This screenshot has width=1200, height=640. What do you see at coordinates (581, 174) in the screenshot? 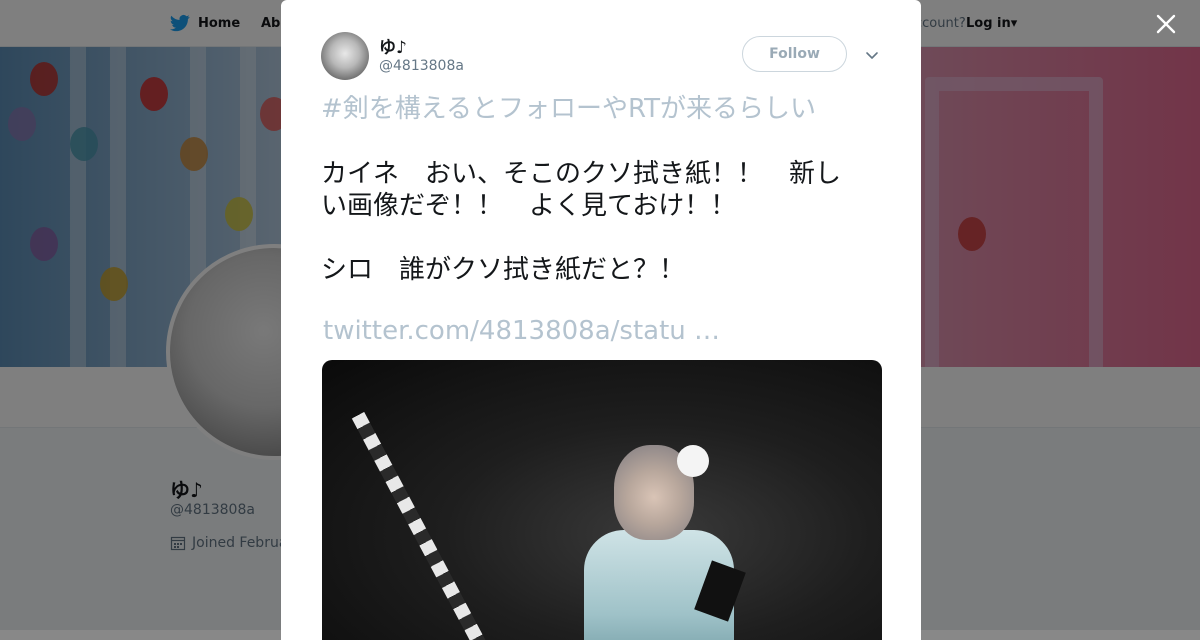
I see `tweet-line-1: カイネ おい、そこのクソ拭き紙！！ 新し` at bounding box center [581, 174].